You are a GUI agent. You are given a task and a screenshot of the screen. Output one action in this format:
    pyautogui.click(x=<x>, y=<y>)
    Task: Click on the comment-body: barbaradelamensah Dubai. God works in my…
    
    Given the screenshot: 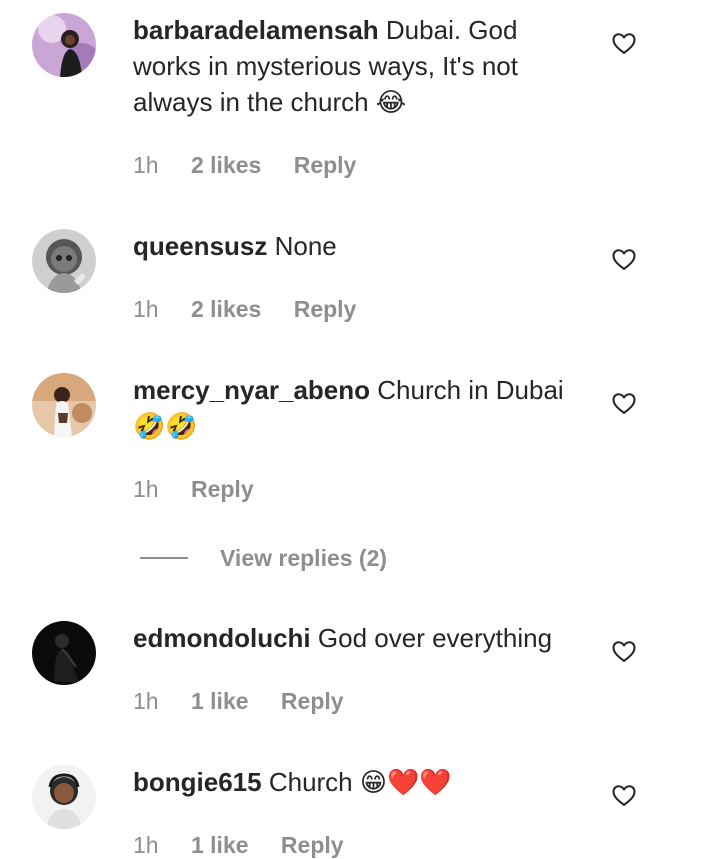 What is the action you would take?
    pyautogui.click(x=358, y=66)
    